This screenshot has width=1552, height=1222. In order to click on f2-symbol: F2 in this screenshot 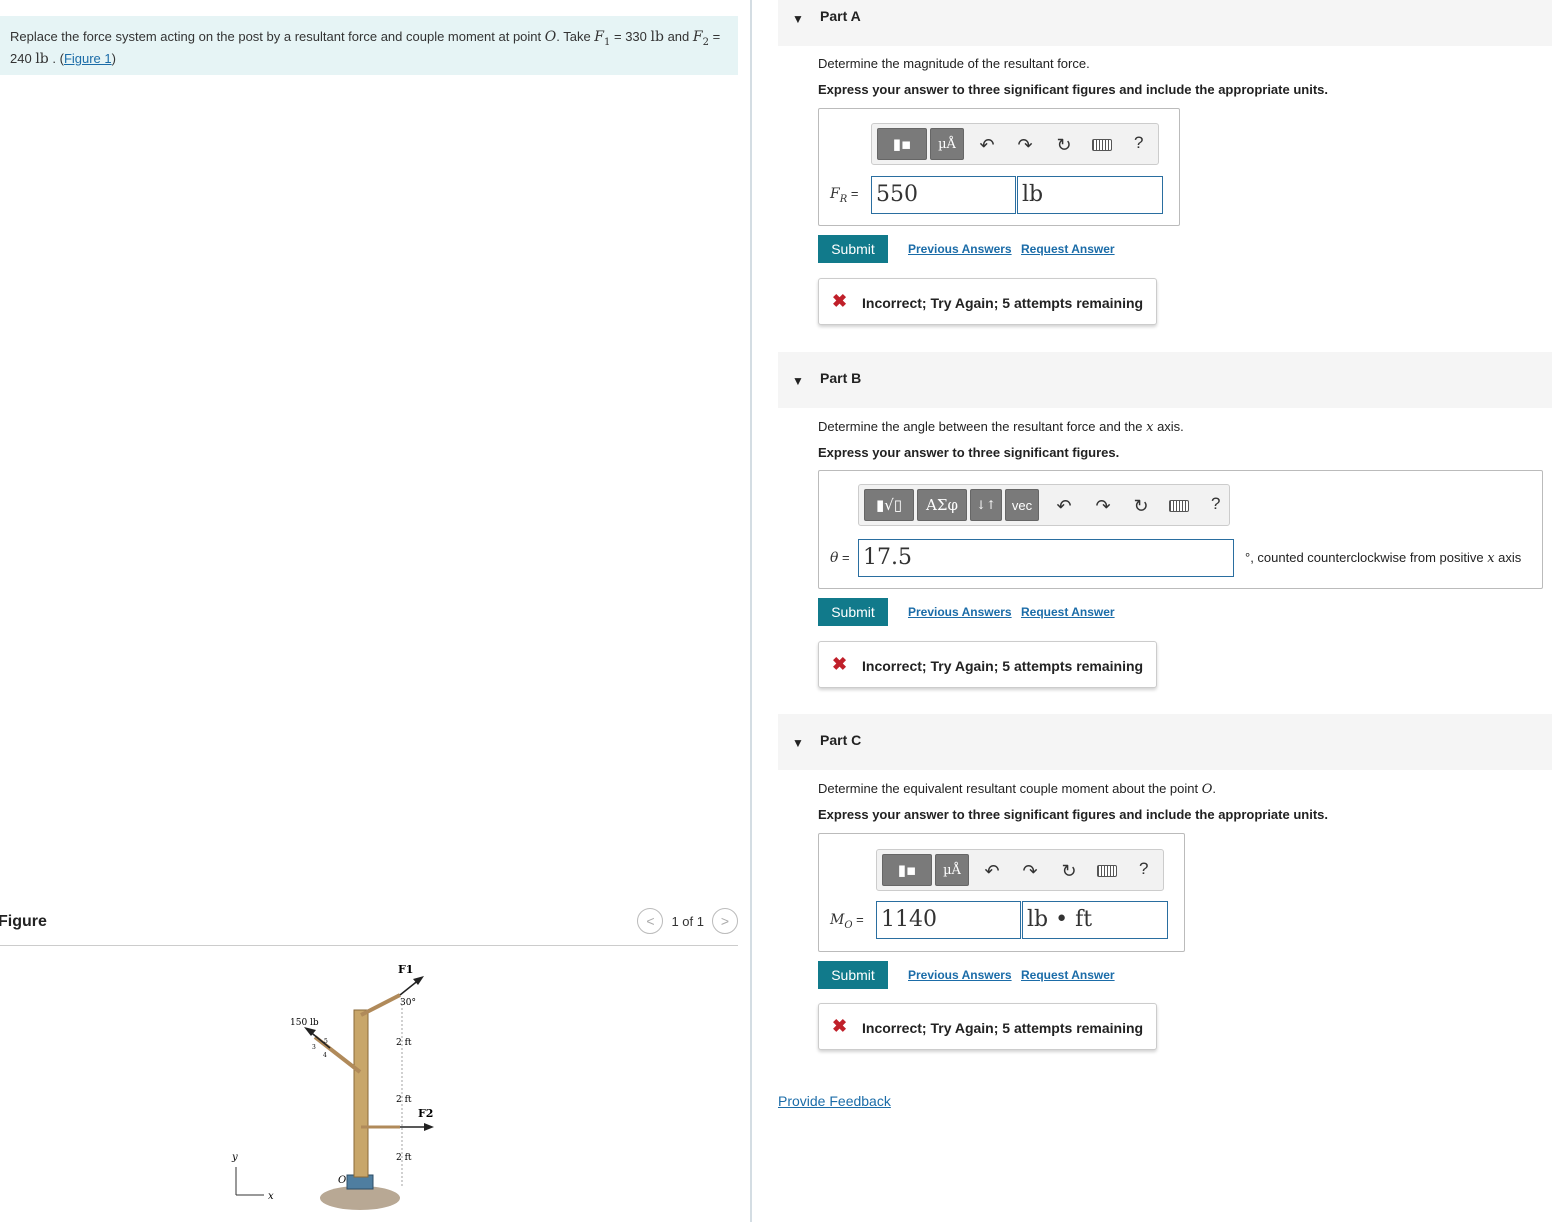, I will do `click(700, 38)`.